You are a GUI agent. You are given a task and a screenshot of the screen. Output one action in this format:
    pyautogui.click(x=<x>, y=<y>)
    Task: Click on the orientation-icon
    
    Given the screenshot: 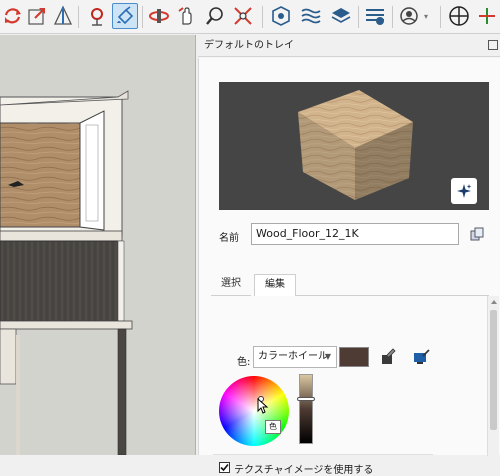 What is the action you would take?
    pyautogui.click(x=459, y=16)
    